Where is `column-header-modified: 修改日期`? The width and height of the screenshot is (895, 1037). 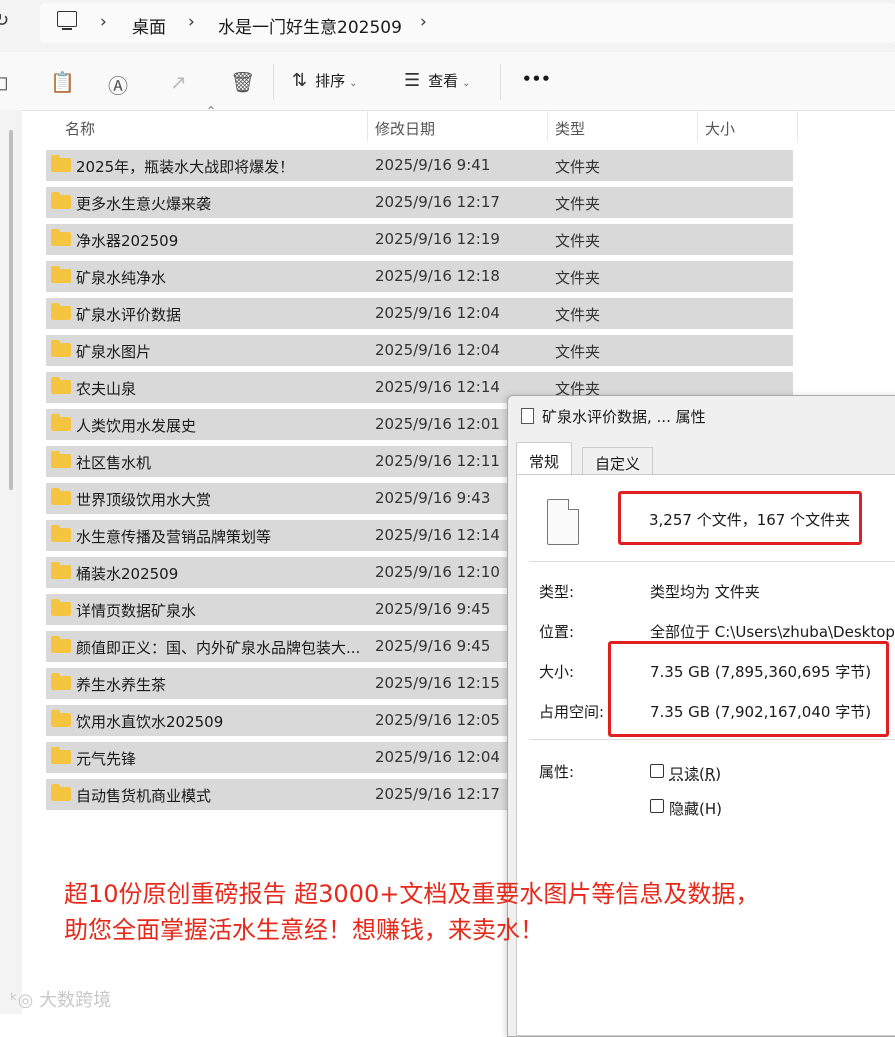 column-header-modified: 修改日期 is located at coordinates (405, 128).